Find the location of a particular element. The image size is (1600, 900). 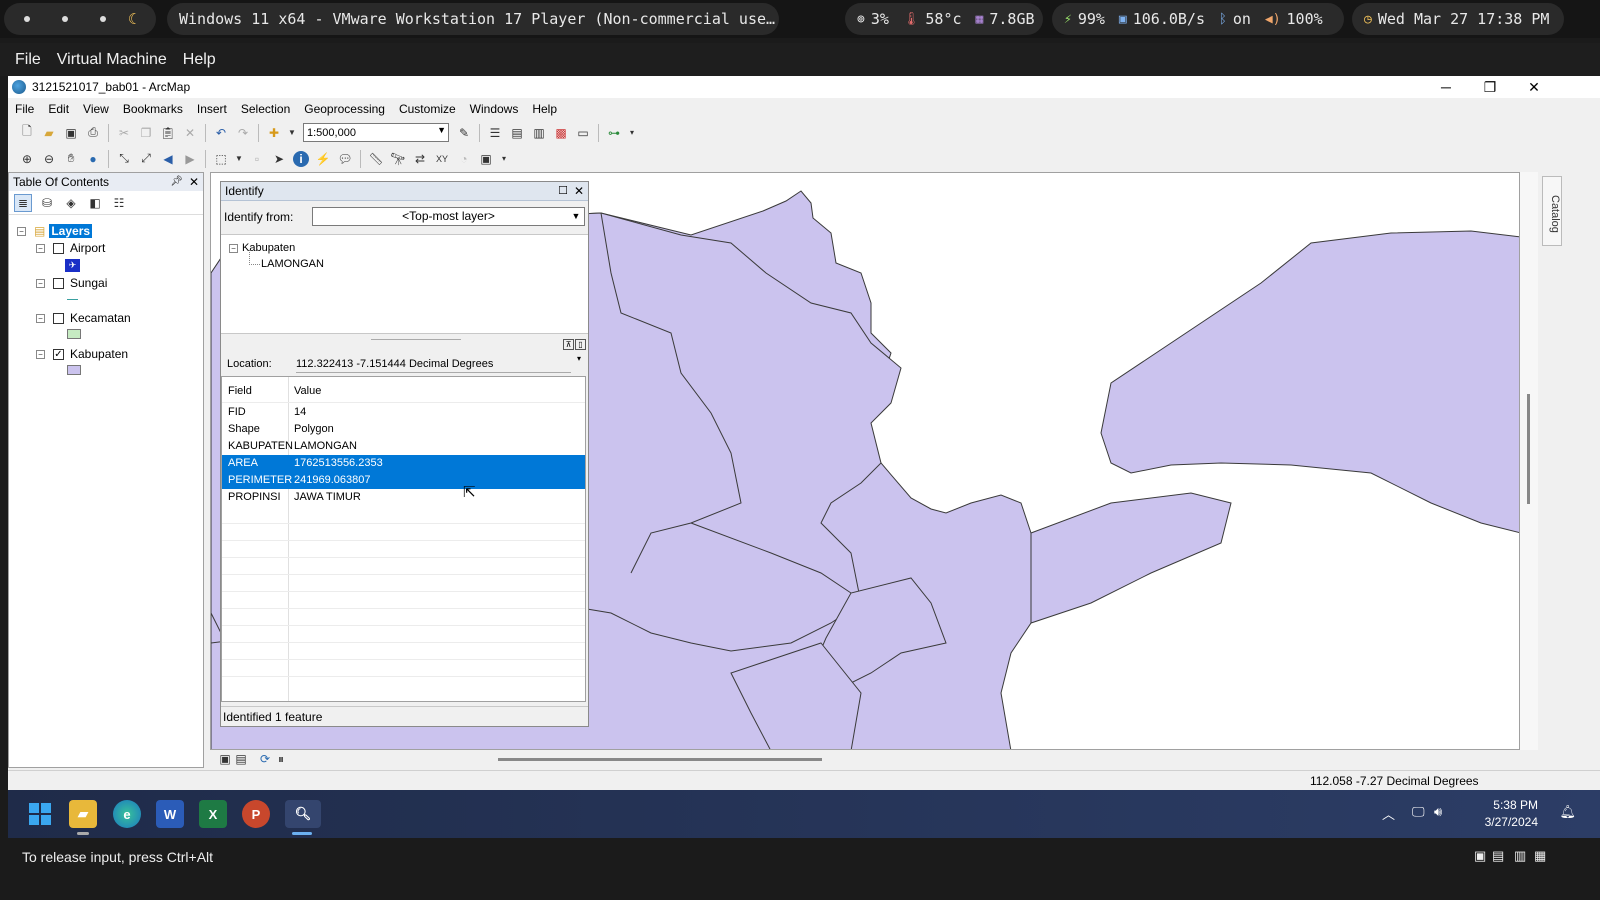

vertical-scrollbar-thumb is located at coordinates (1528, 449).